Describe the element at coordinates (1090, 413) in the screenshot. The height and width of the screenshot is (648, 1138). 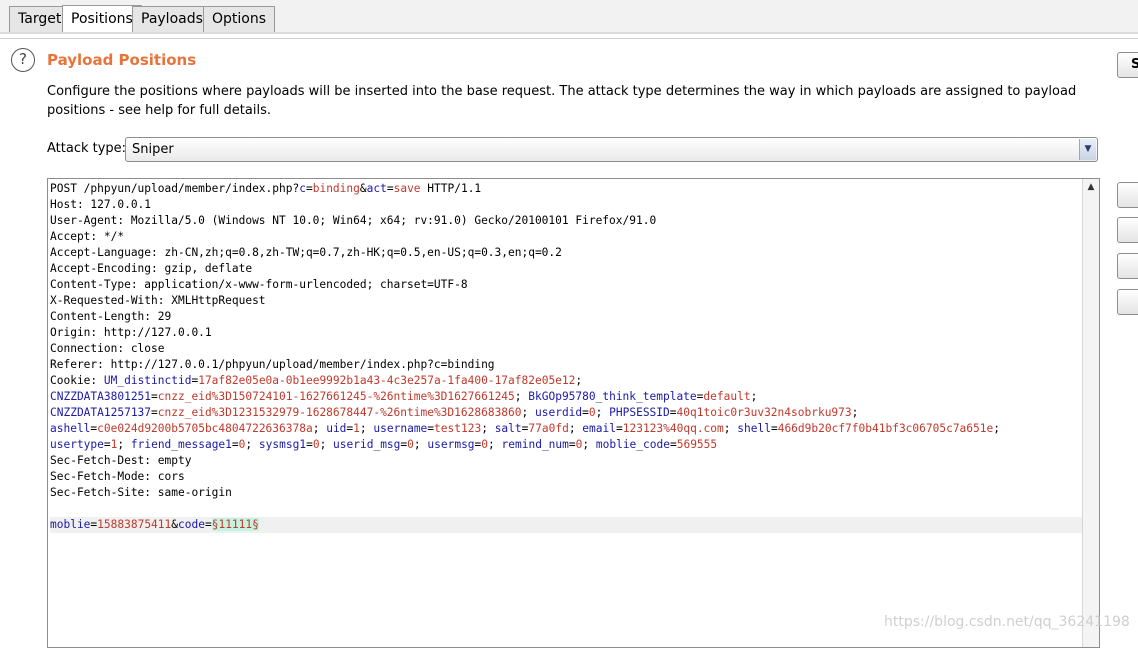
I see `editor-scrollbar: ▲` at that location.